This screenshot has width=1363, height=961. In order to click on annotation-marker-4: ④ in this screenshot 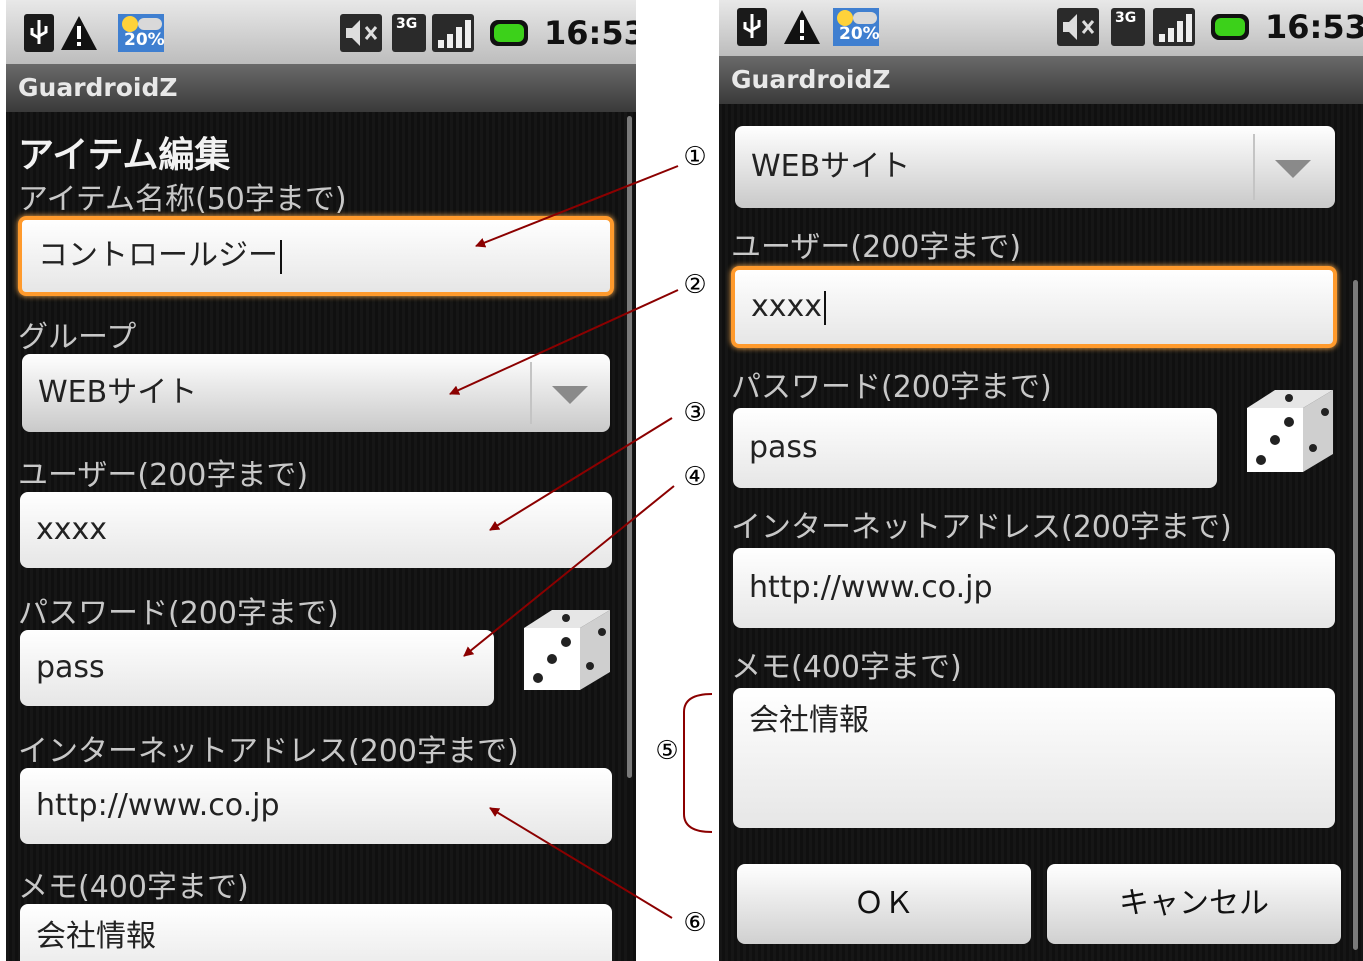, I will do `click(695, 477)`.